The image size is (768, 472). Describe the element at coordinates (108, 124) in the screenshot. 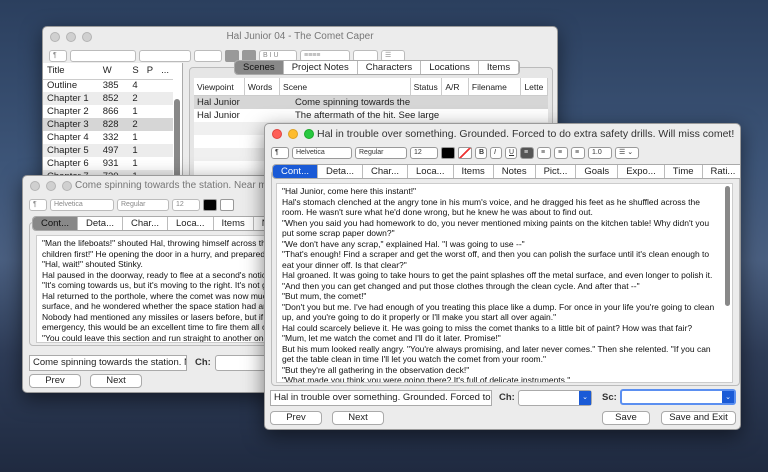

I see `chapter-row: Chapter 3 828 2` at that location.